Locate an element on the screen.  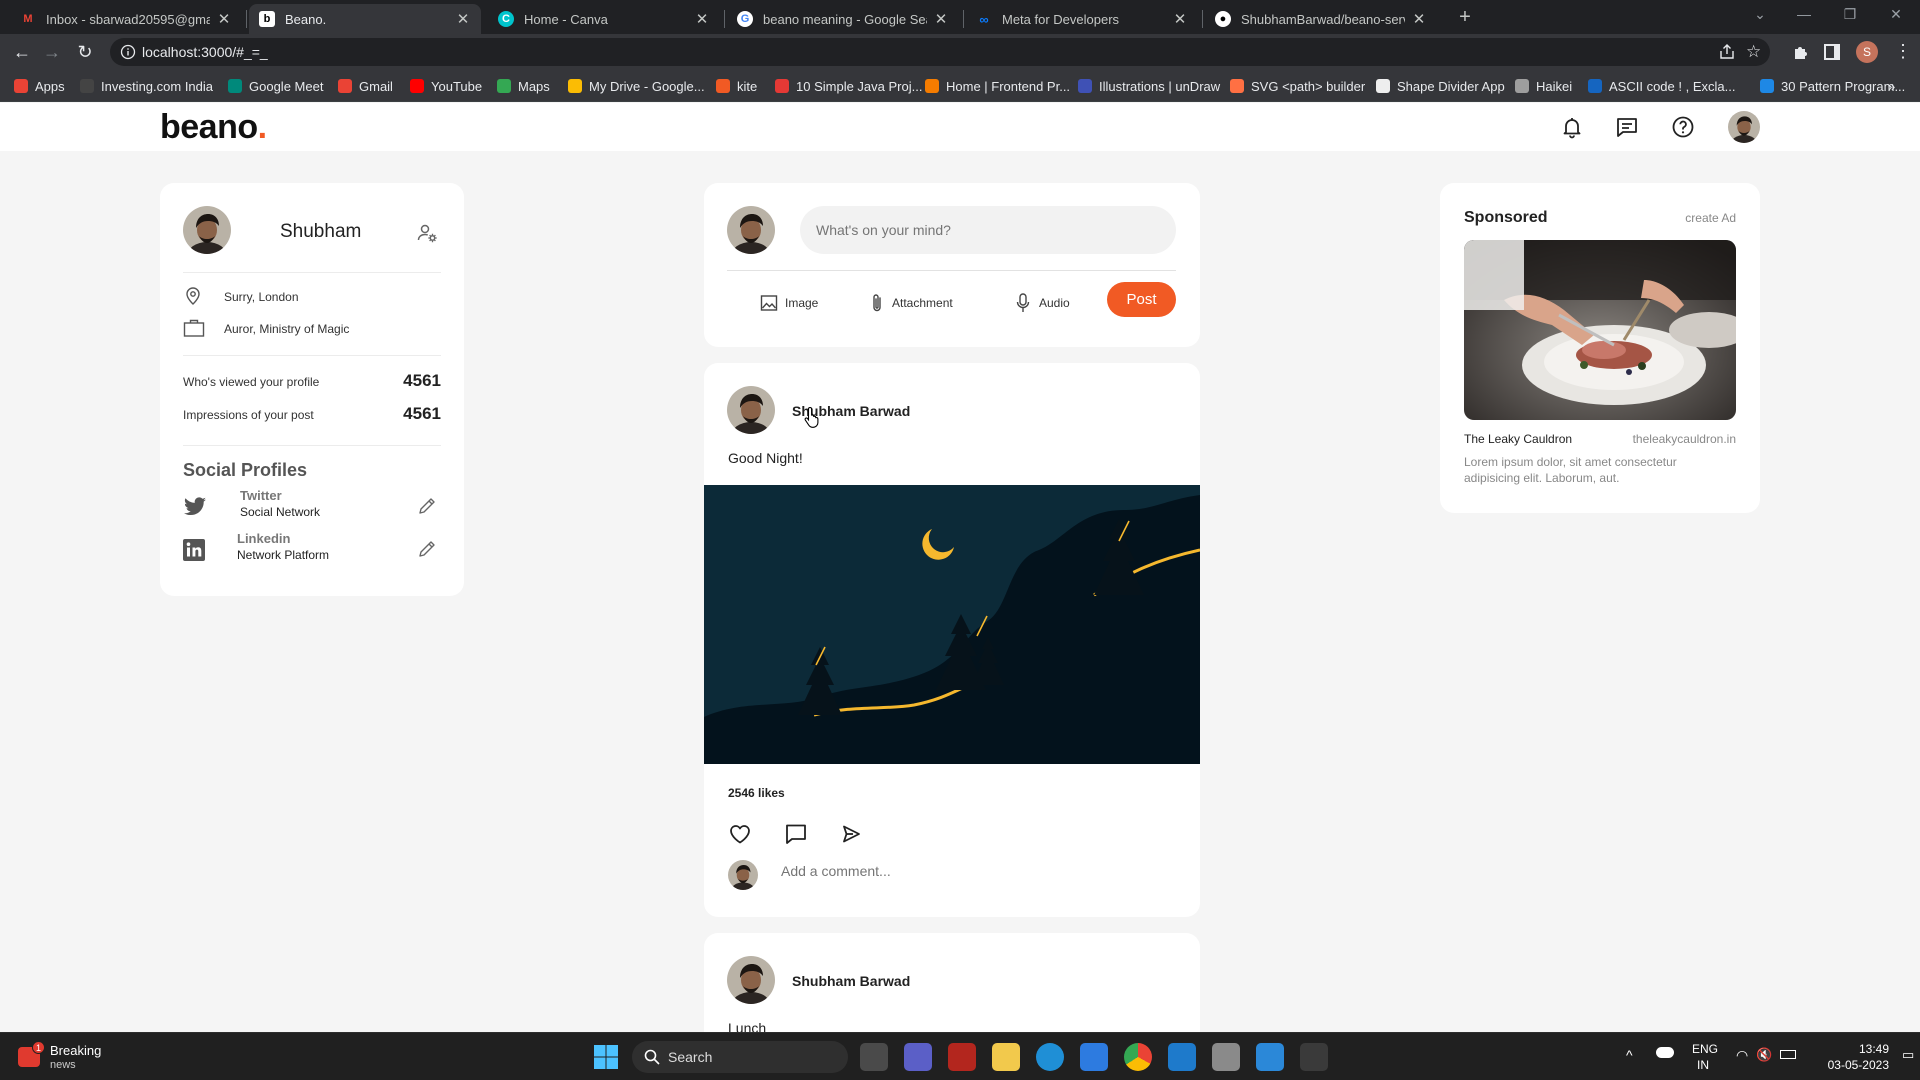
tray-chevron-icon: ^ is located at coordinates (1629, 1055).